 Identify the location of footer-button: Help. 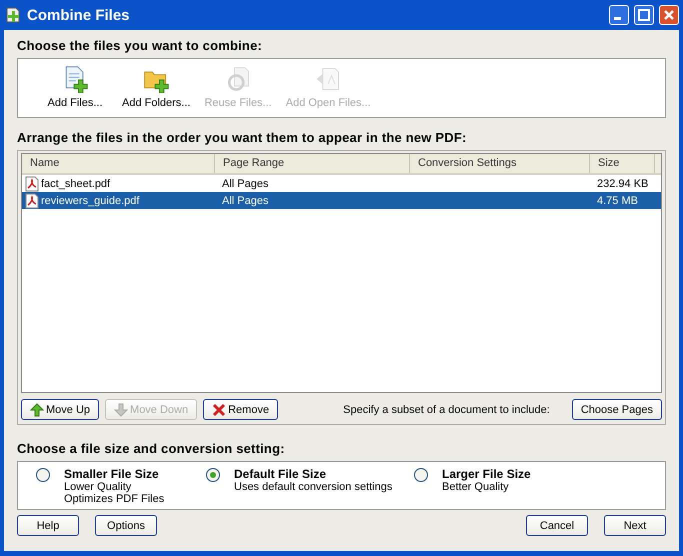
(48, 525).